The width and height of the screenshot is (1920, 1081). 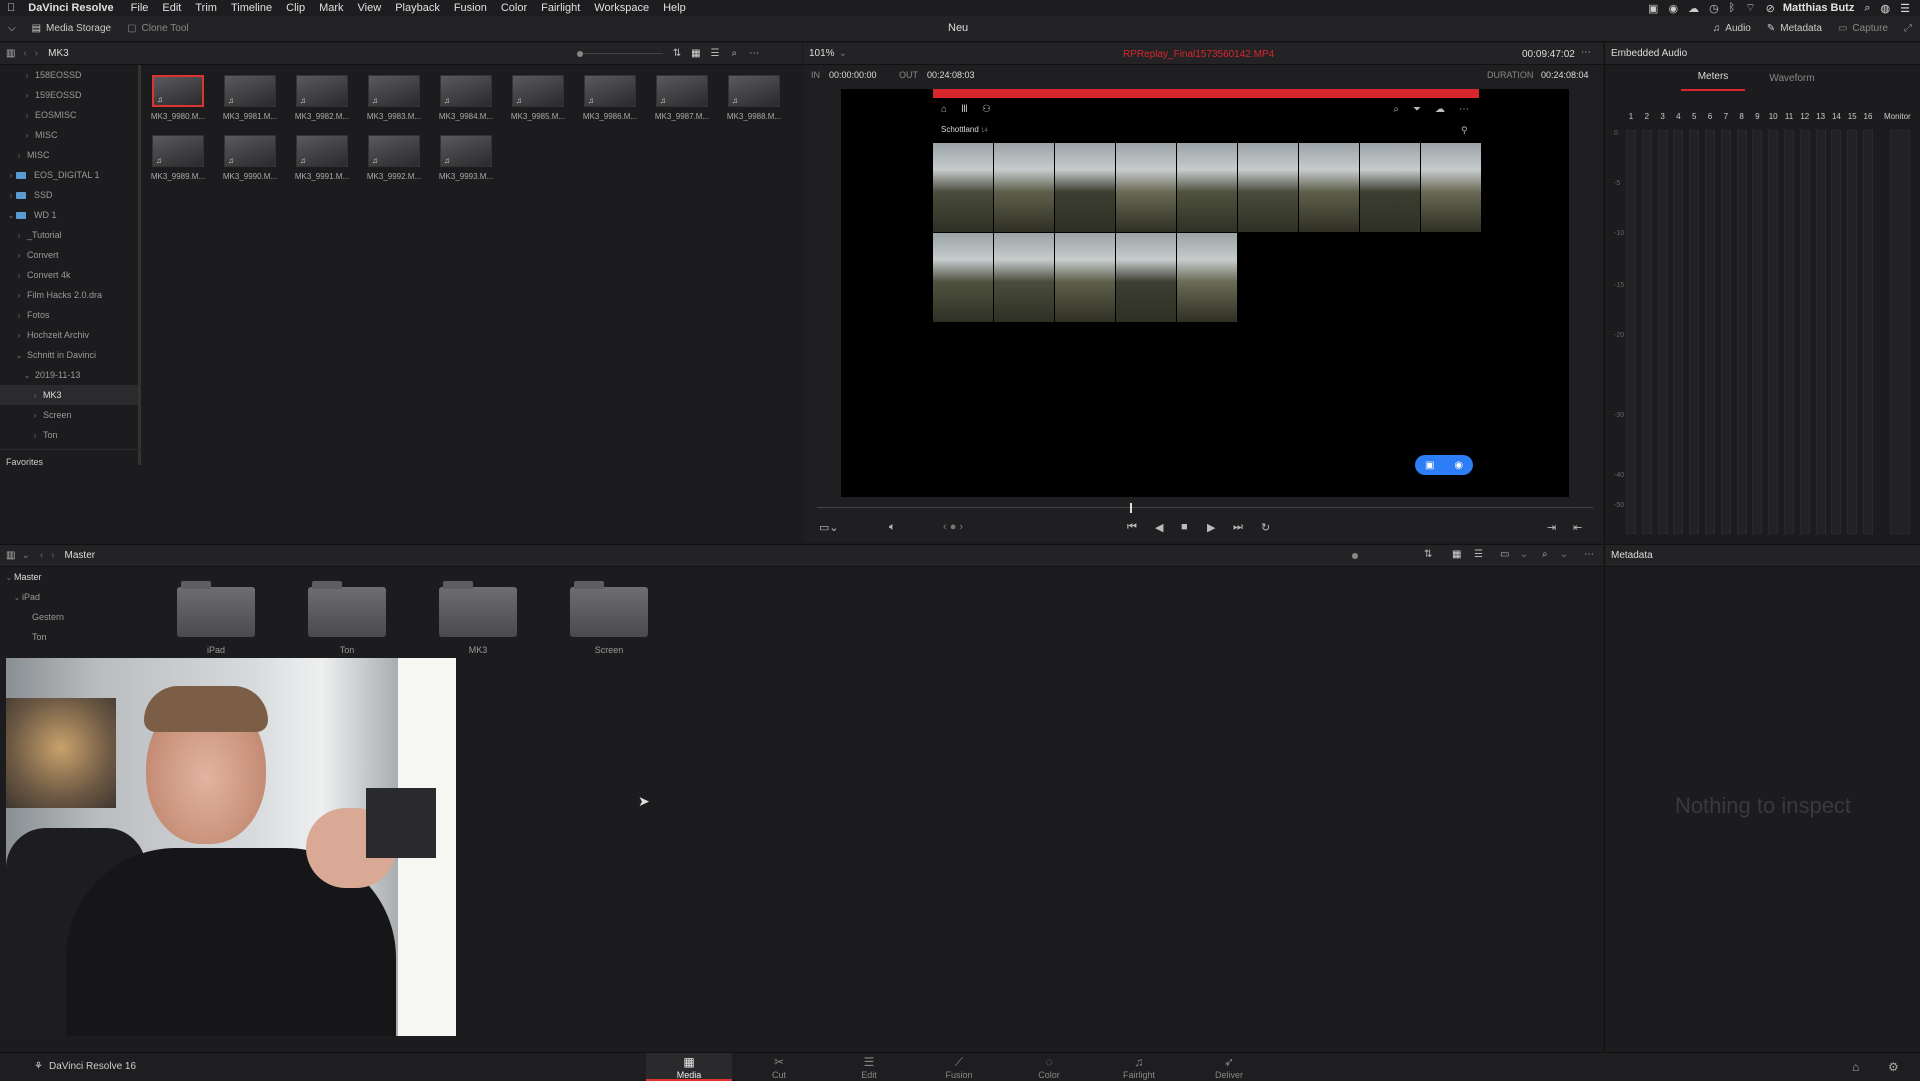 I want to click on search-icon: ⌕, so click(x=735, y=53).